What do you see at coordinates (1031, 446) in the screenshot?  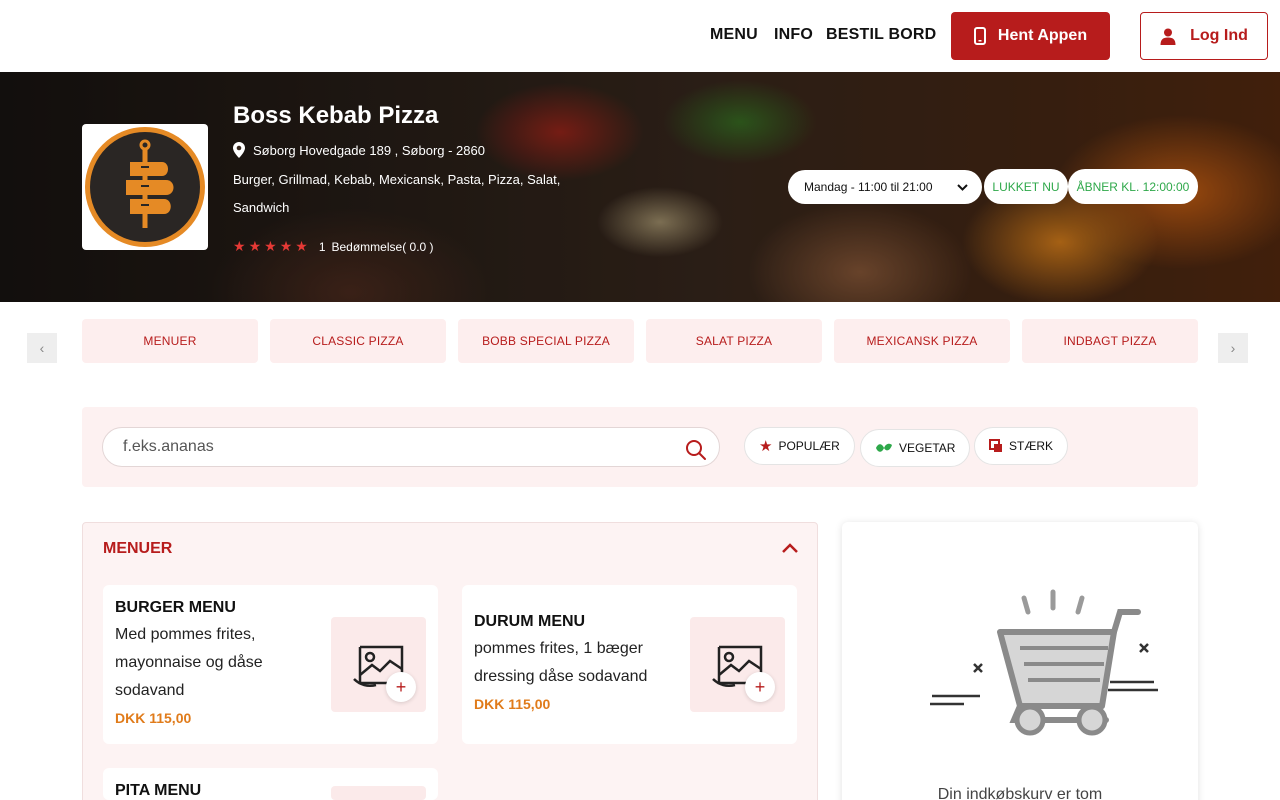 I see `filter-spicy-label: STÆRK` at bounding box center [1031, 446].